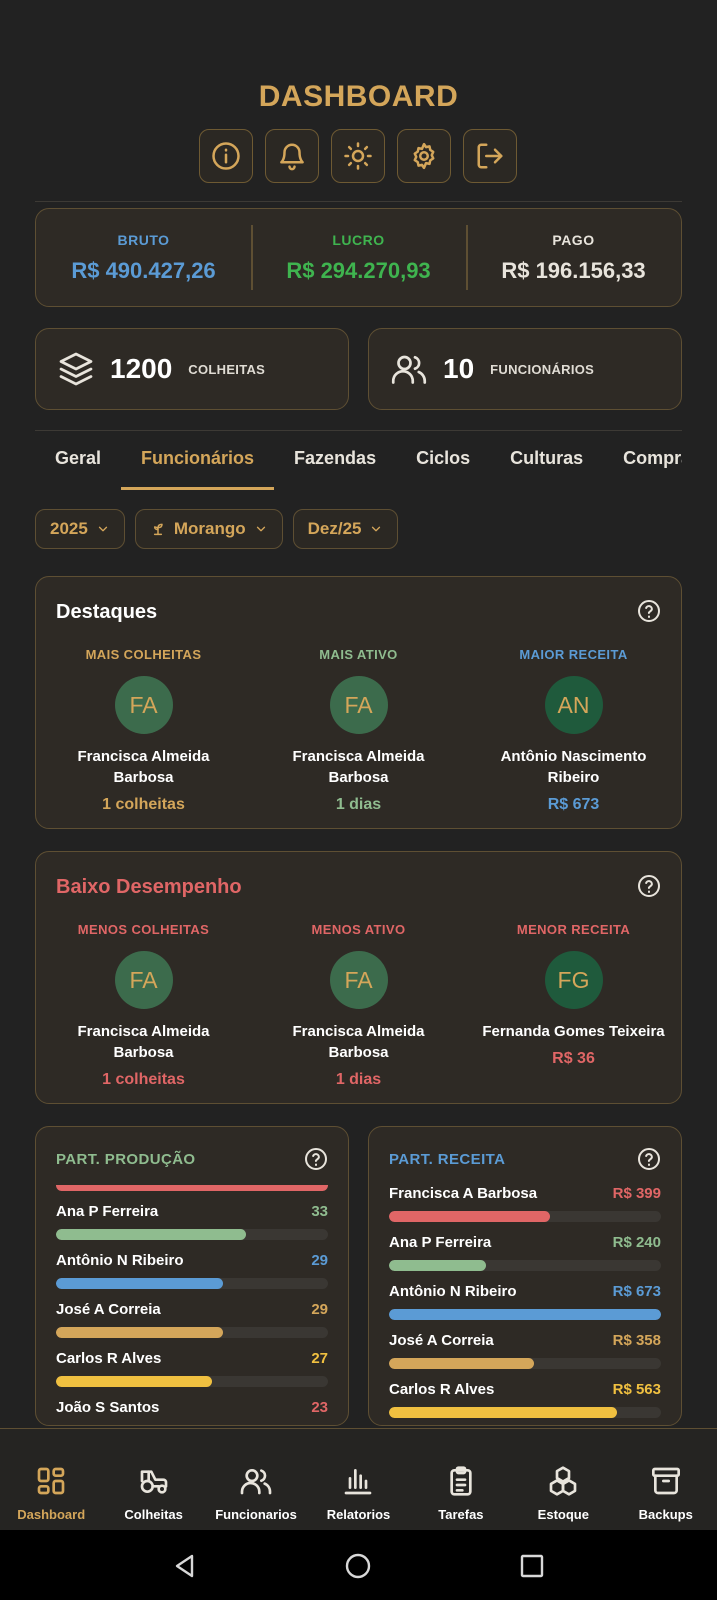  I want to click on users-icon, so click(256, 1482).